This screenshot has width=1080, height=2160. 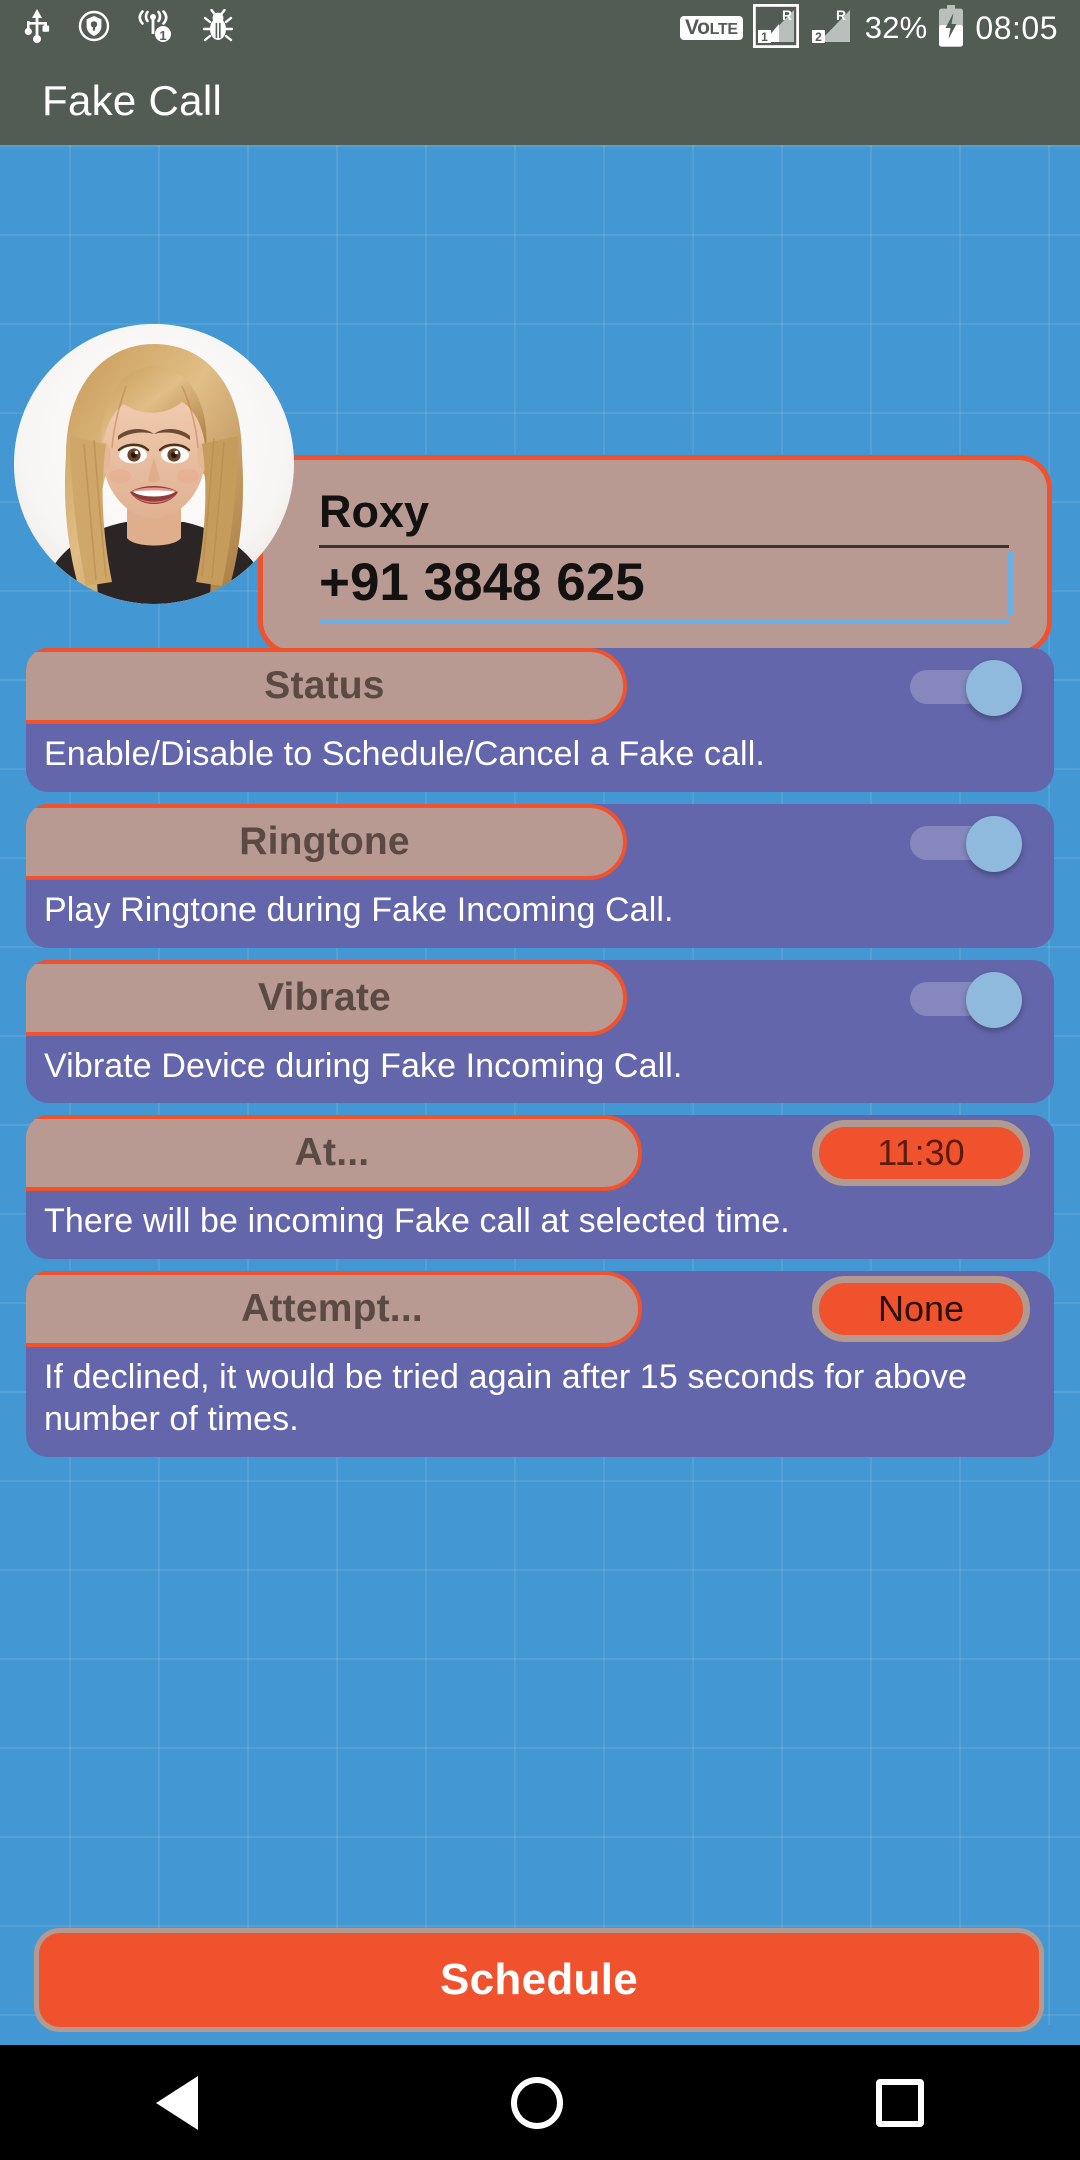 What do you see at coordinates (326, 841) in the screenshot?
I see `settings-label-ringtone: Ringtone` at bounding box center [326, 841].